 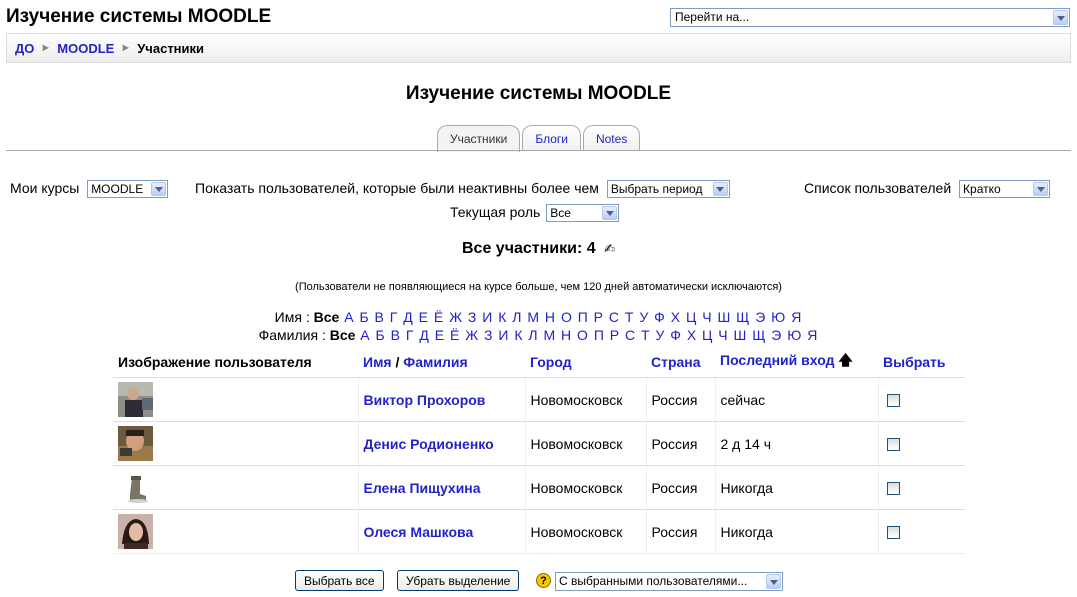 I want to click on last-name-letter-link: Х, so click(x=691, y=335).